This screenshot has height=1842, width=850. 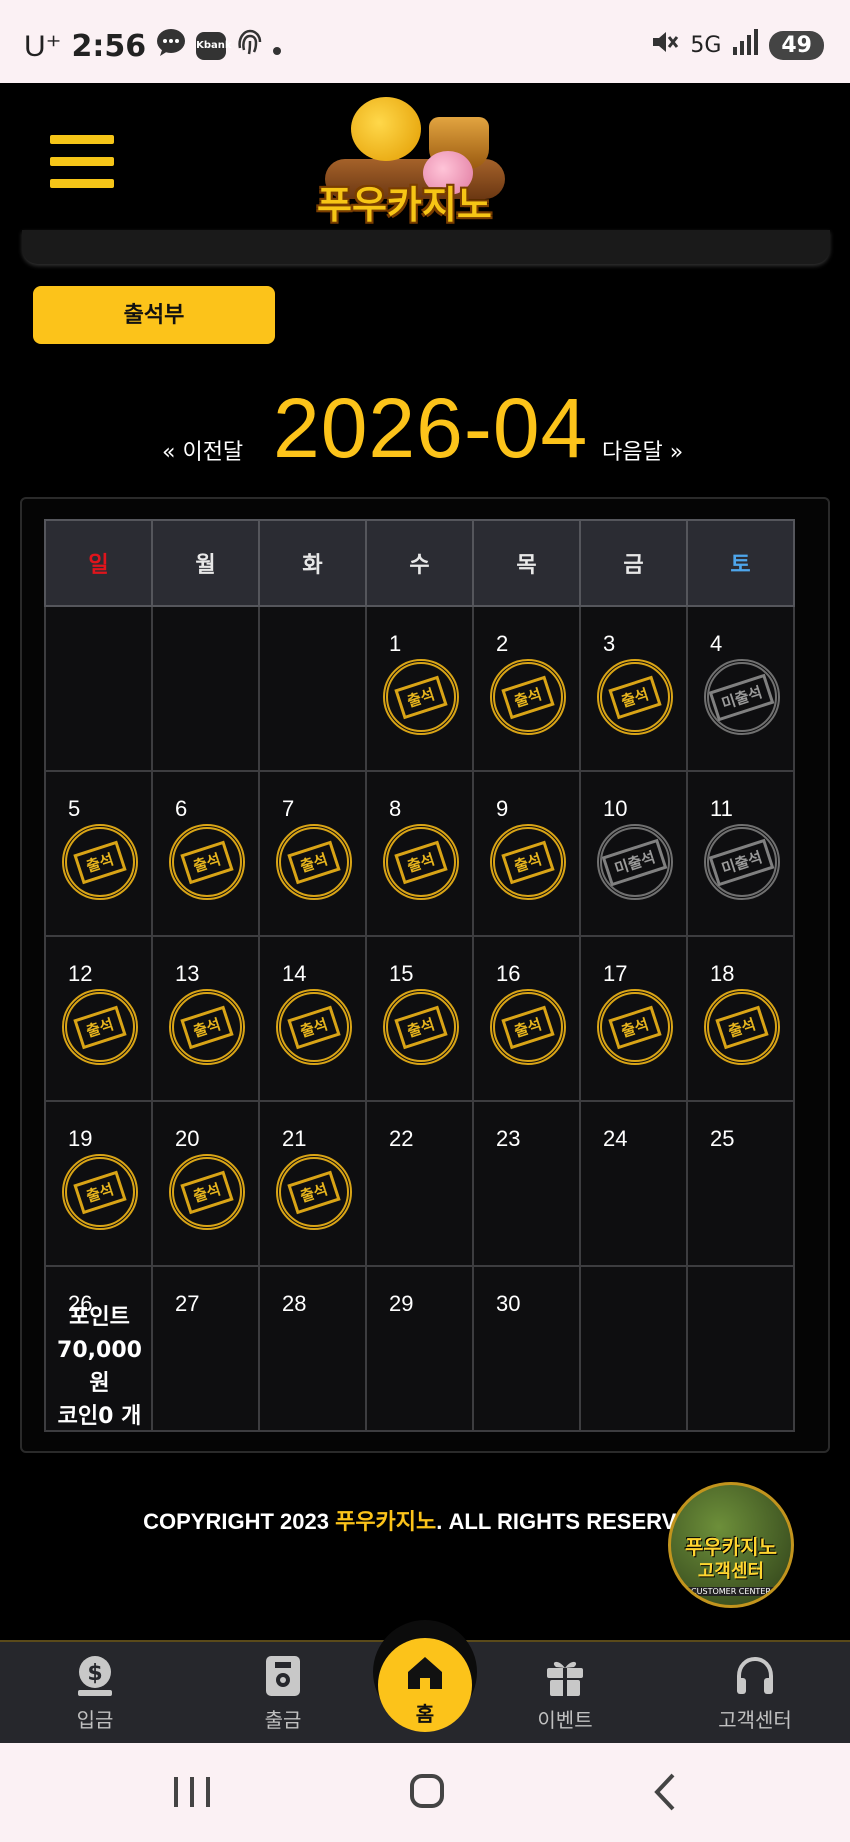 What do you see at coordinates (667, 1792) in the screenshot?
I see `back-icon` at bounding box center [667, 1792].